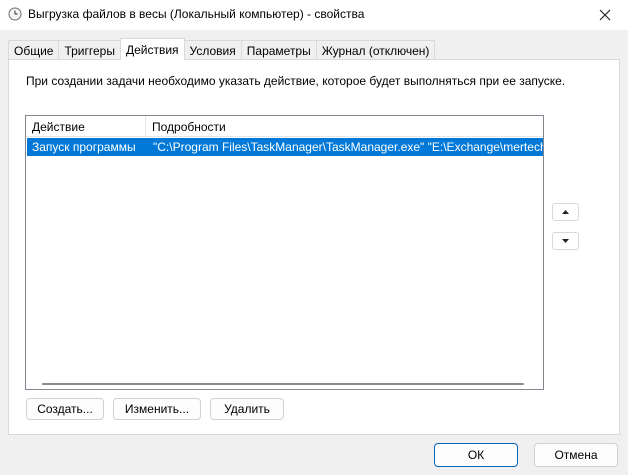 The width and height of the screenshot is (628, 475). I want to click on tab-label: Параметры, so click(278, 50).